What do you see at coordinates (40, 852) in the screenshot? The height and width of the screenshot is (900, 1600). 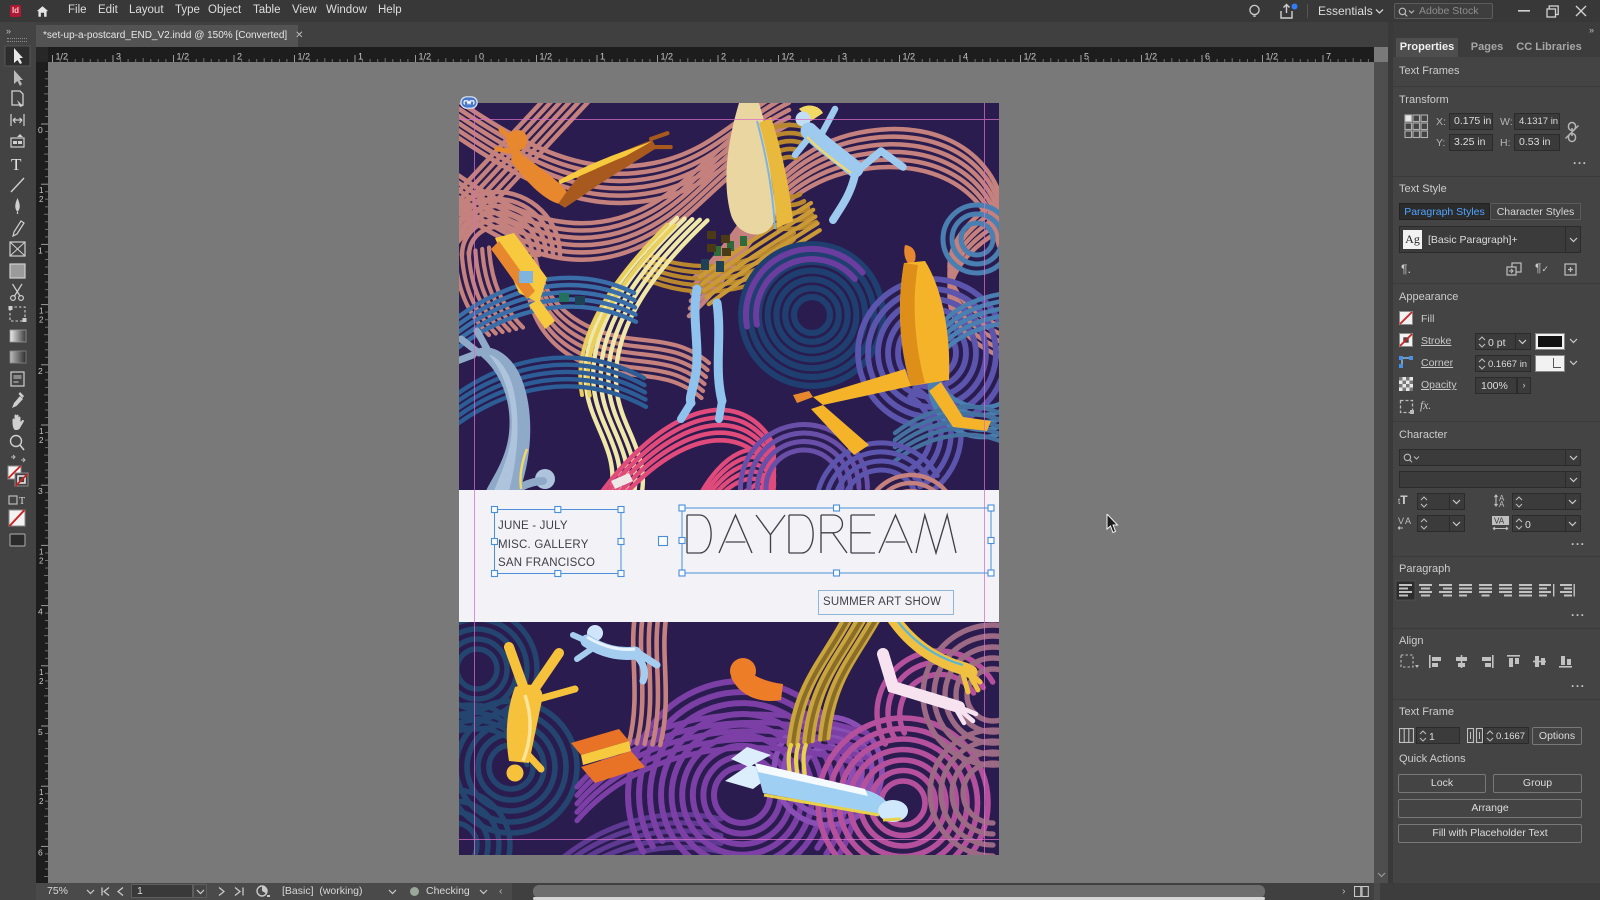 I see `svg-text: 6` at bounding box center [40, 852].